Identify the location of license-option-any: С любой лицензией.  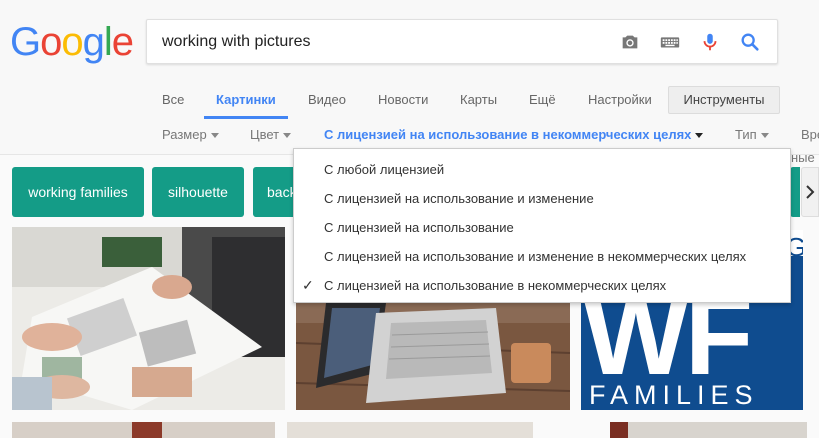
(542, 169).